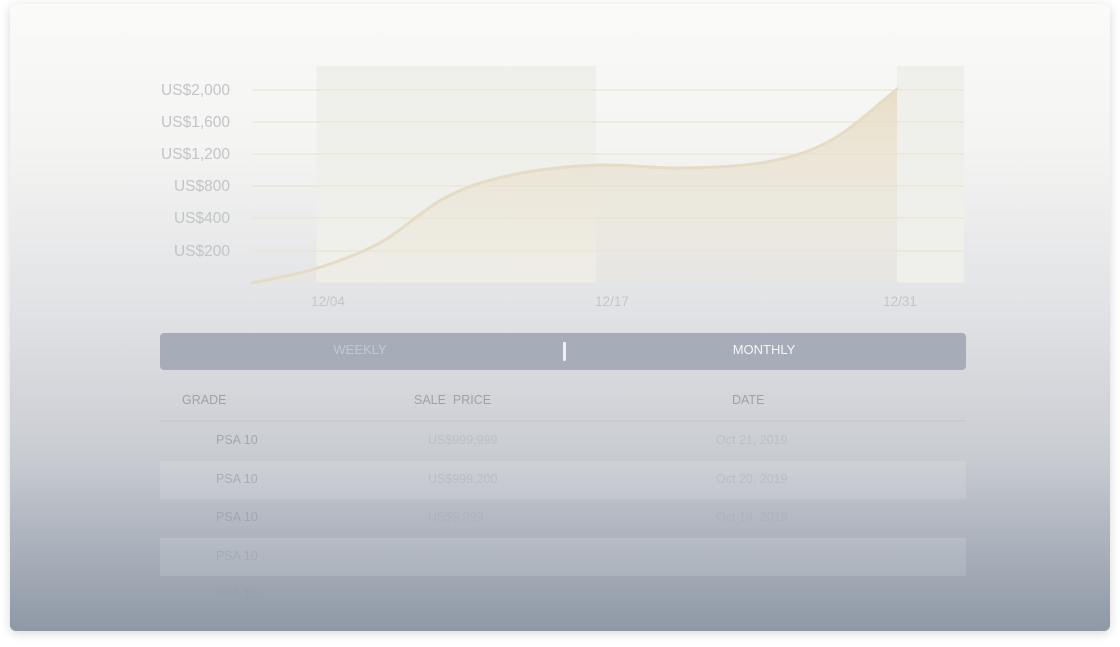  Describe the element at coordinates (195, 90) in the screenshot. I see `y-tick-label: US$2,000` at that location.